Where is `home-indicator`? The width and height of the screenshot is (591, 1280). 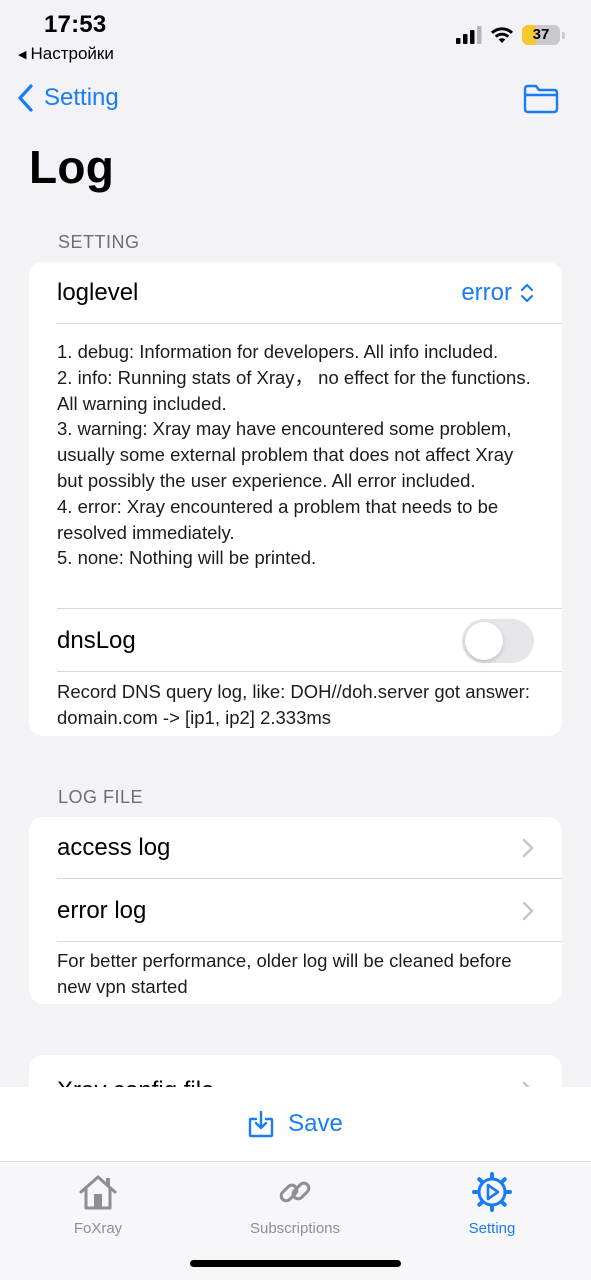 home-indicator is located at coordinates (295, 1263).